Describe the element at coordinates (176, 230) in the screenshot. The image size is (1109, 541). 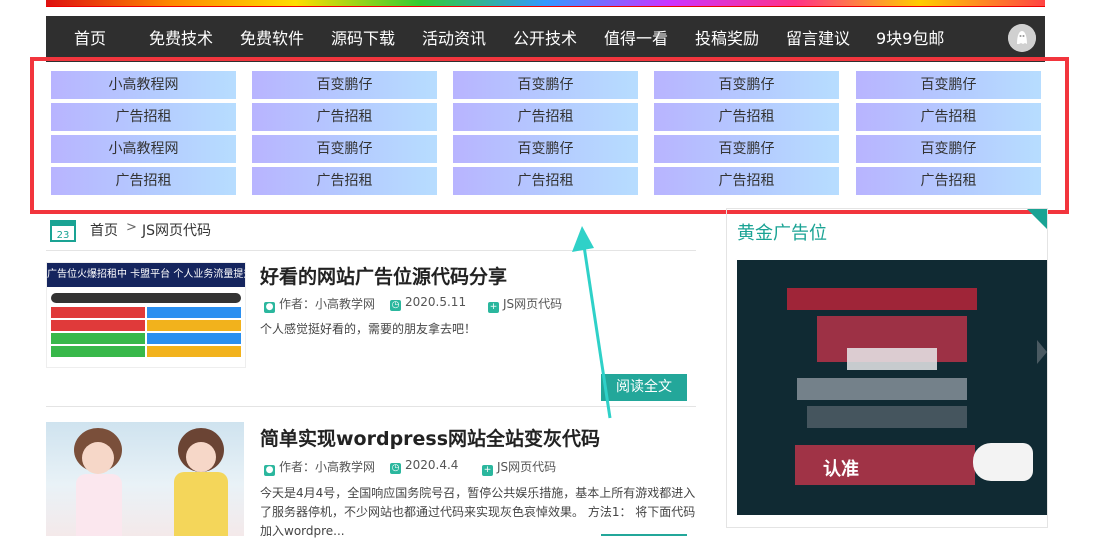
I see `breadcrumb-category: JS网页代码` at that location.